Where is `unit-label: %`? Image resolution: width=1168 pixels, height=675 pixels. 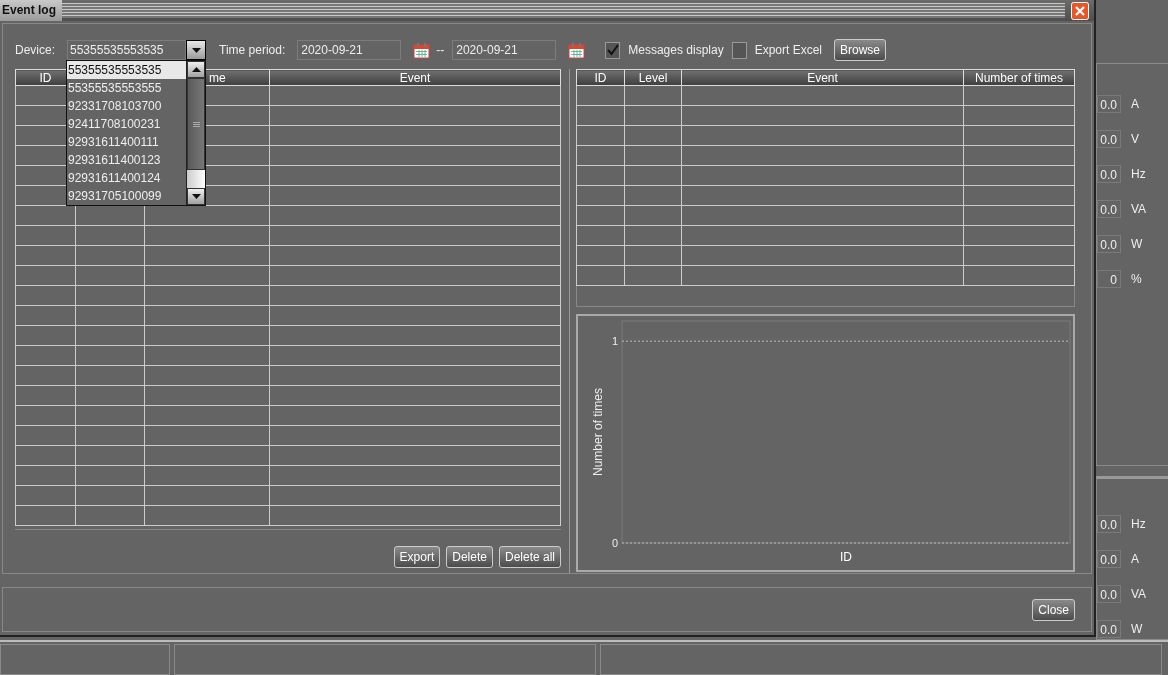 unit-label: % is located at coordinates (1136, 279).